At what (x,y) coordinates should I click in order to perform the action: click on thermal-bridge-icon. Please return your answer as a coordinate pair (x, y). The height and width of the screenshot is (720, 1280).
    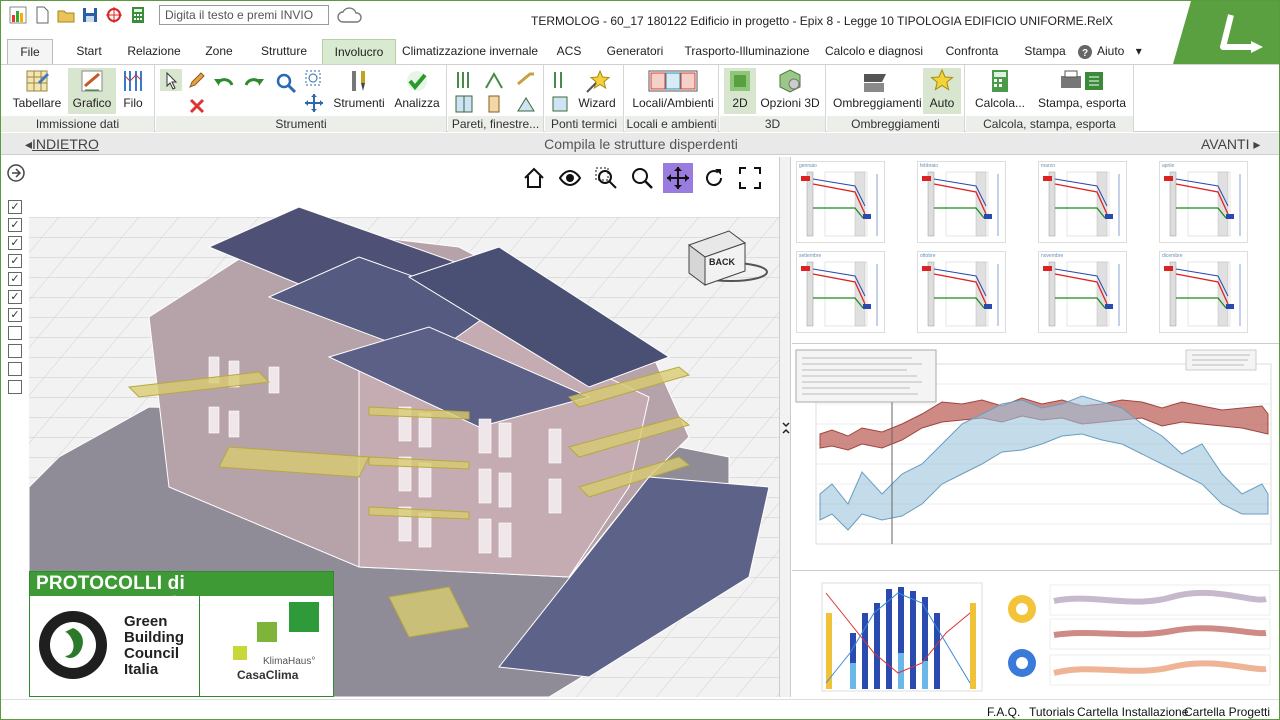
    Looking at the image, I should click on (560, 80).